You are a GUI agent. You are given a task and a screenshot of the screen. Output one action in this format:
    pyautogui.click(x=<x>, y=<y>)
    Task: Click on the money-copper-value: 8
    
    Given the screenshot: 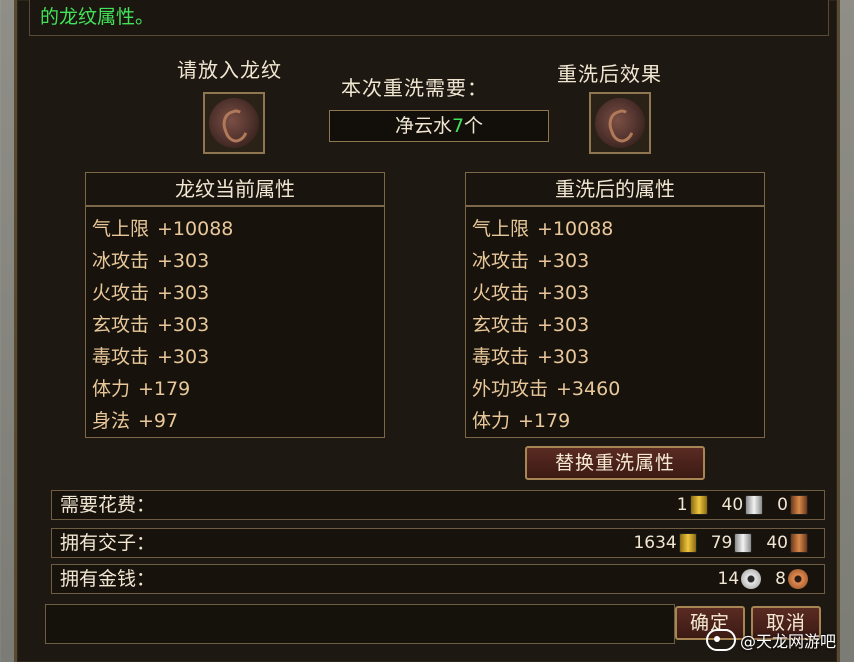 What is the action you would take?
    pyautogui.click(x=780, y=579)
    